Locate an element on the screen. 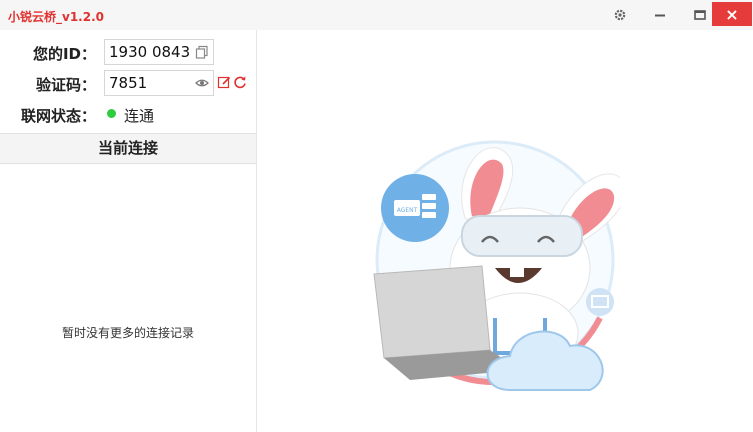 The image size is (753, 432). agent-label: AGENT is located at coordinates (407, 210).